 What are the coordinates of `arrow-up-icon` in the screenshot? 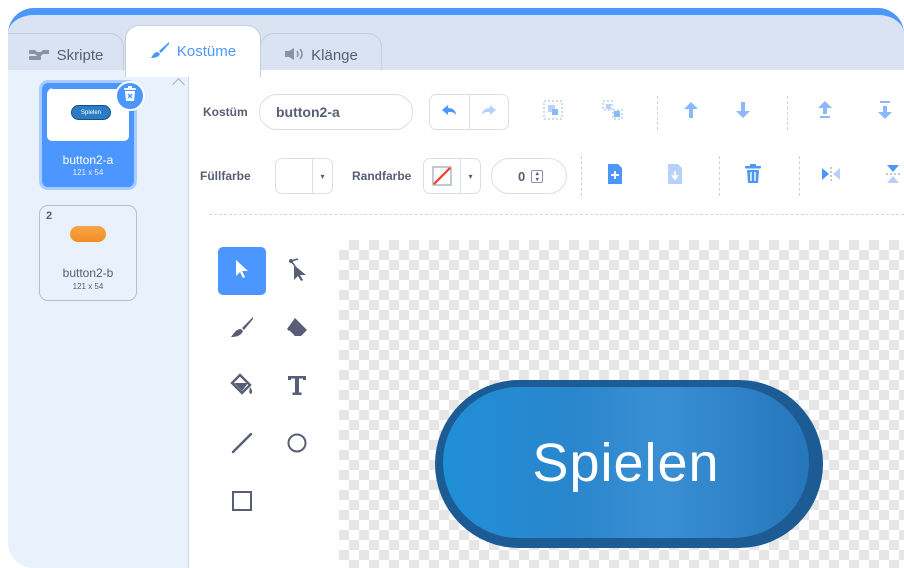 It's located at (691, 112).